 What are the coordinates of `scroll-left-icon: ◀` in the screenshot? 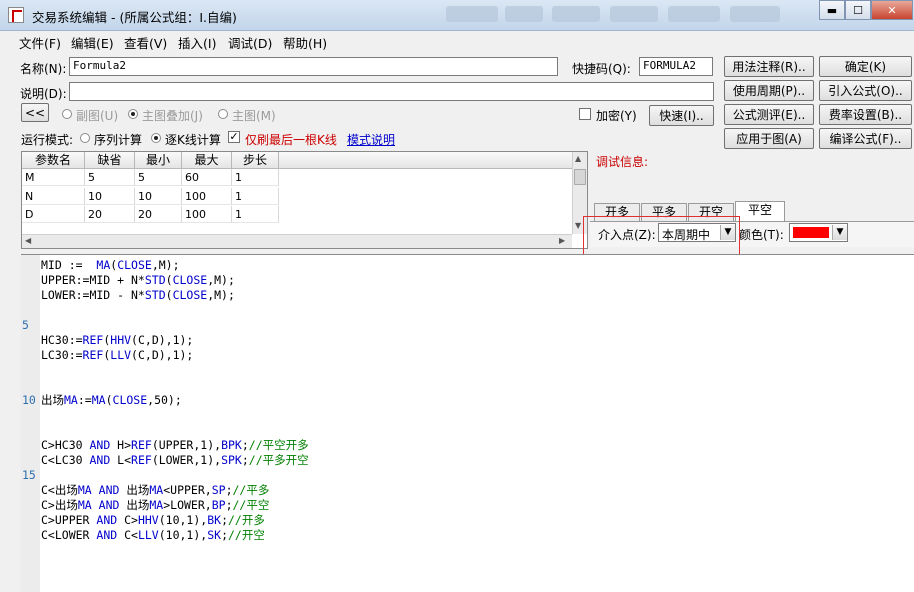 It's located at (28, 240).